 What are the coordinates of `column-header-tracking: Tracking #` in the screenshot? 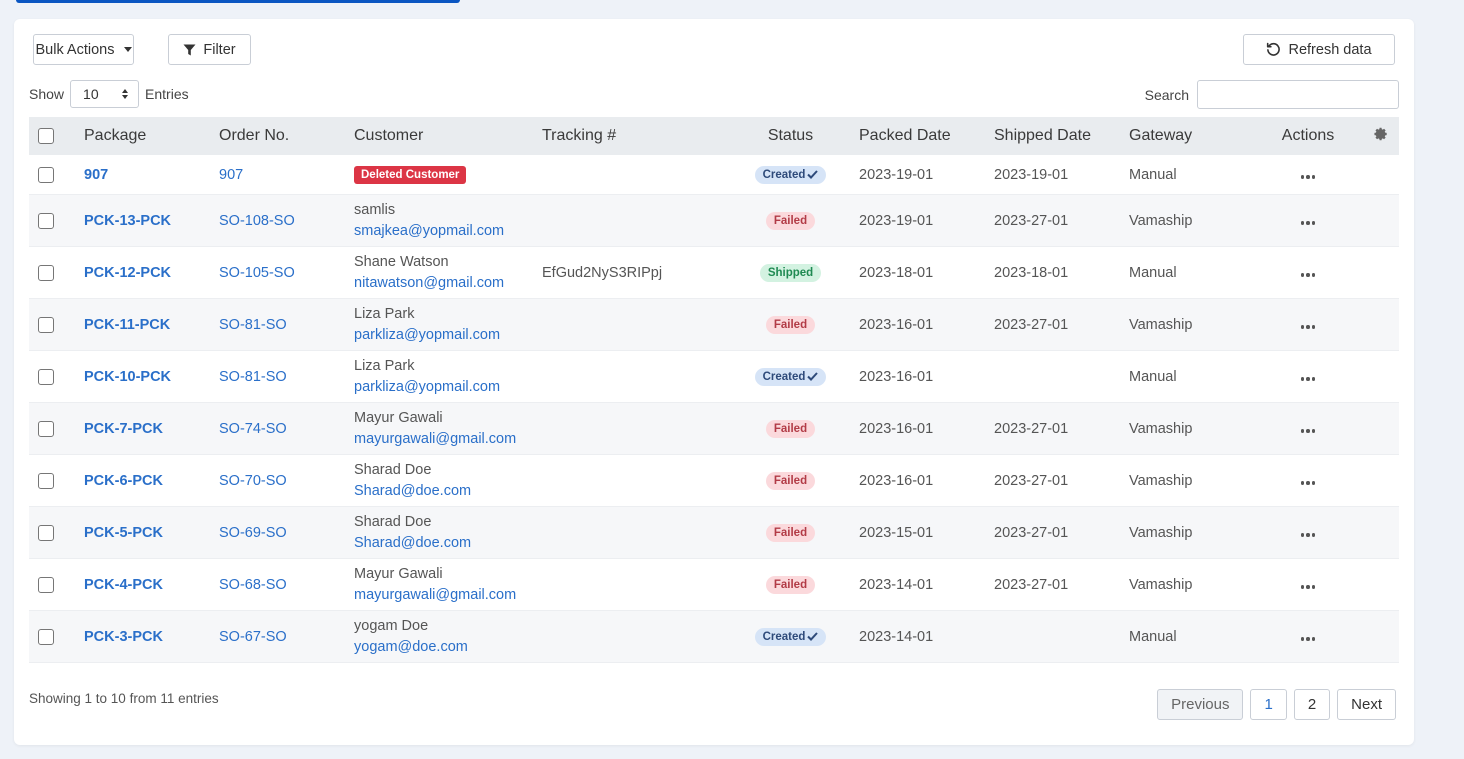 It's located at (632, 136).